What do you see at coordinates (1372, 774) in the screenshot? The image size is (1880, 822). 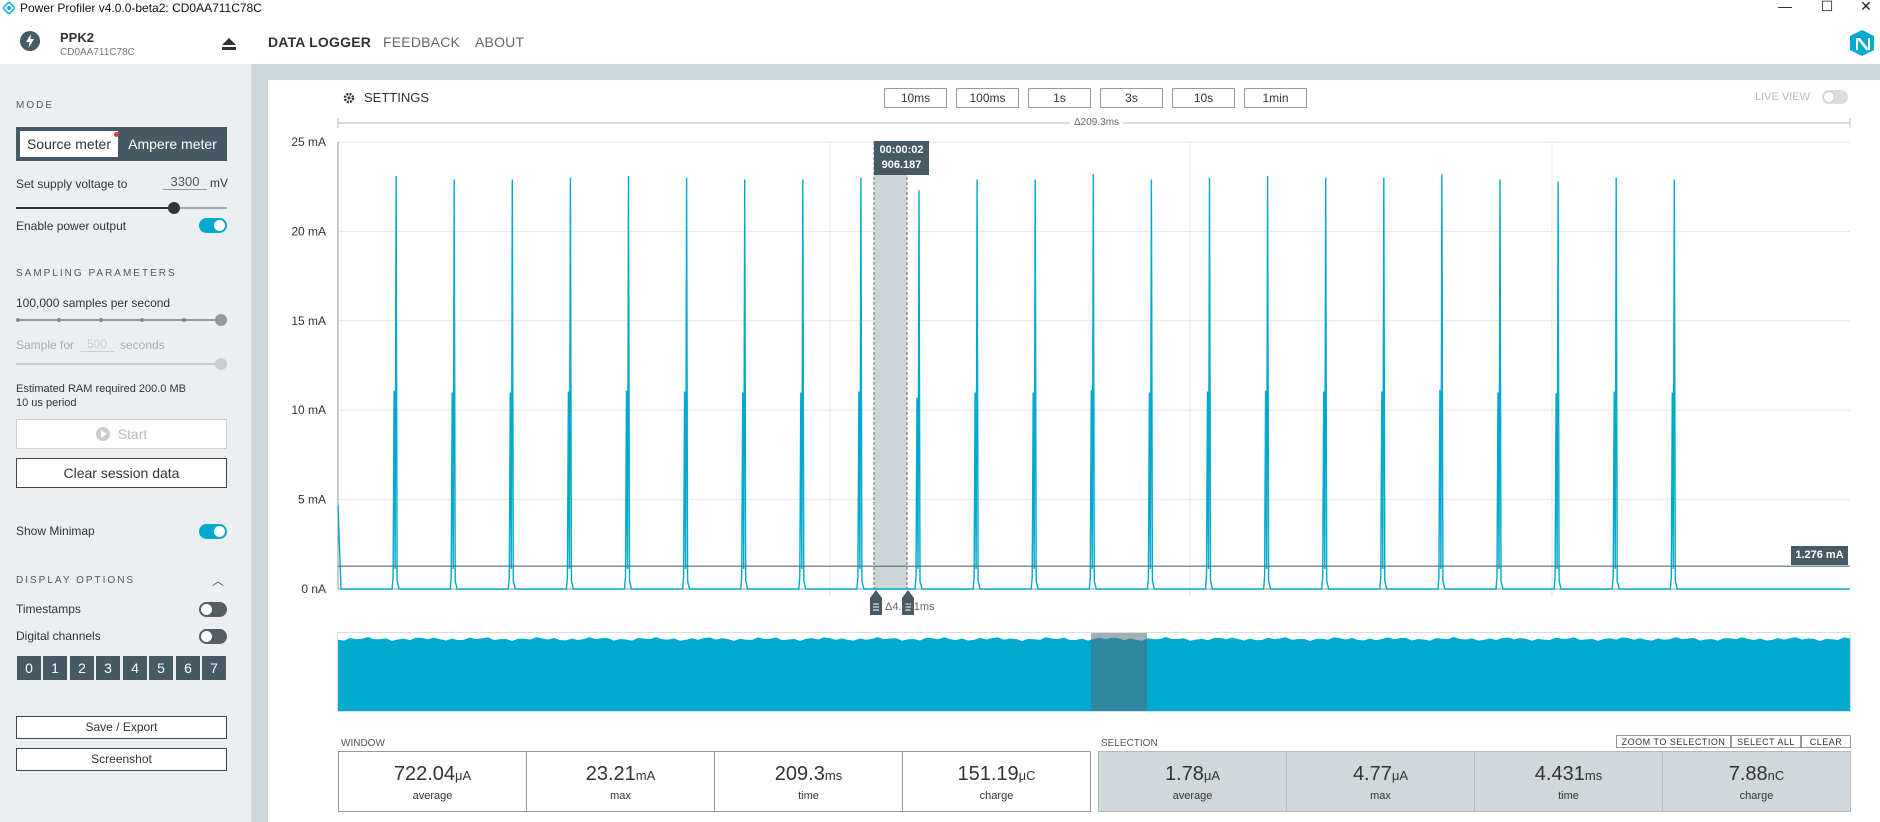 I see `stat-value: 4.77` at bounding box center [1372, 774].